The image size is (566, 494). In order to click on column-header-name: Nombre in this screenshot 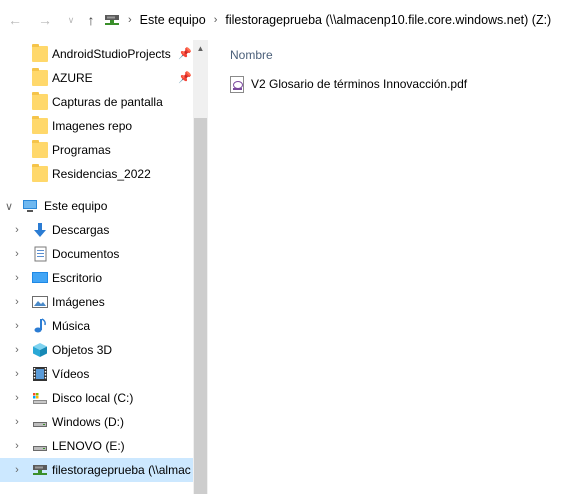, I will do `click(251, 55)`.